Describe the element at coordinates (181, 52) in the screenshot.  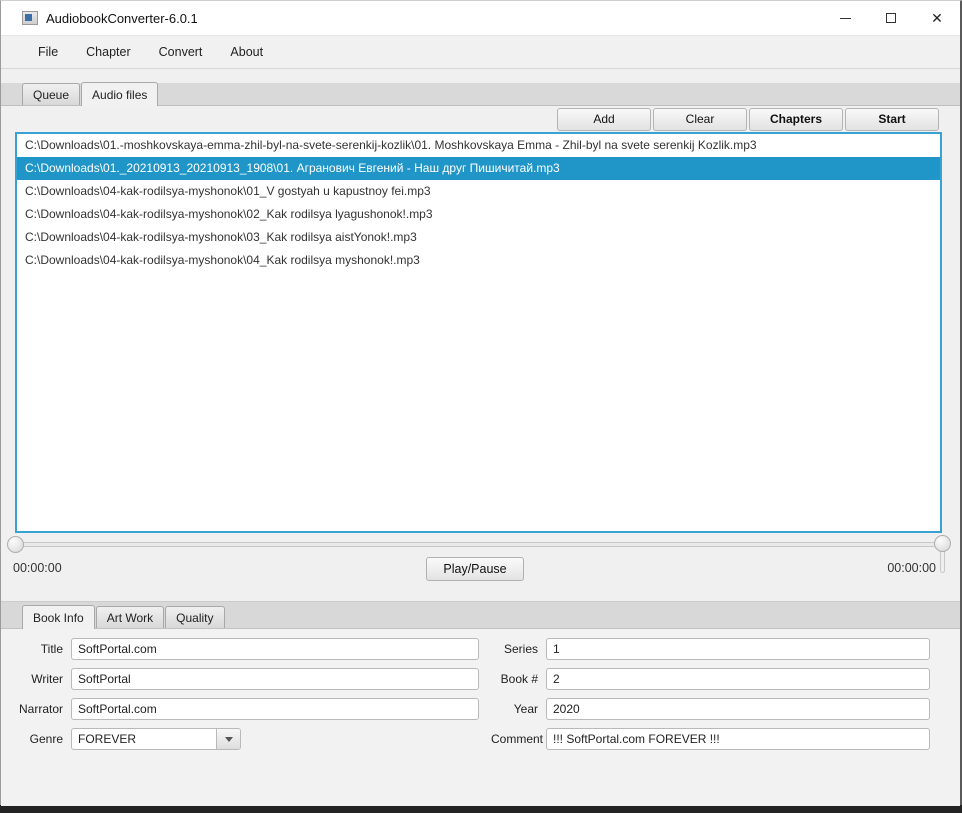
I see `menu-convert: Convert` at that location.